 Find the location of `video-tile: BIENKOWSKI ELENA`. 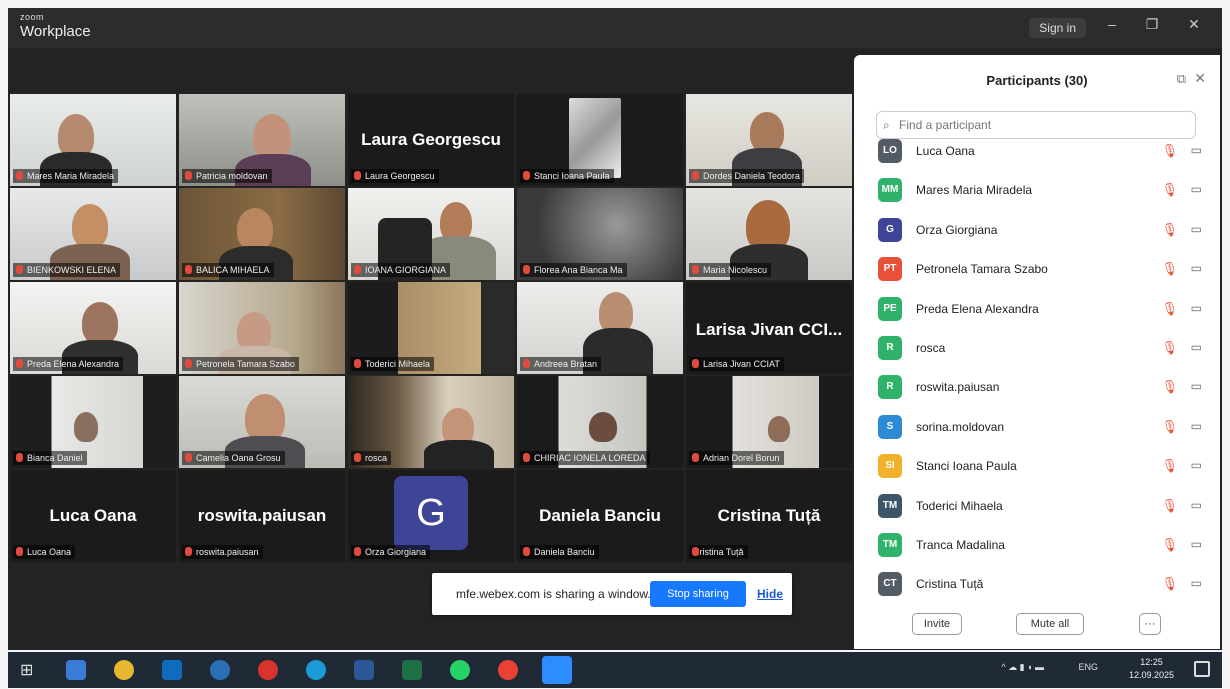

video-tile: BIENKOWSKI ELENA is located at coordinates (93, 234).